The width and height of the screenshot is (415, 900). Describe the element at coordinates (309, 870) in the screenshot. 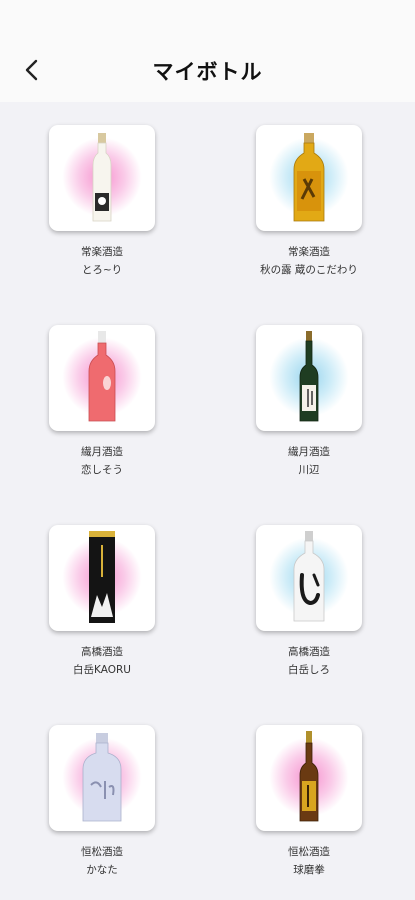

I see `bottle-name: 球磨拳` at that location.